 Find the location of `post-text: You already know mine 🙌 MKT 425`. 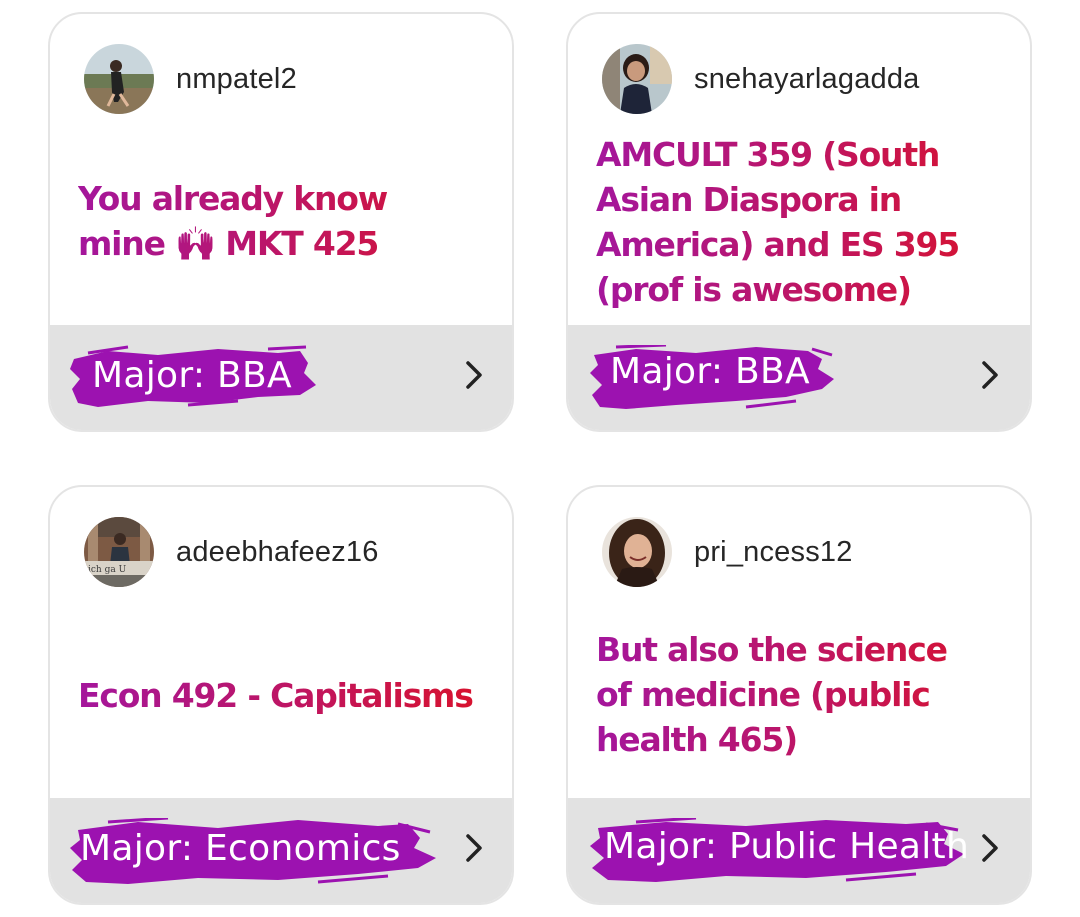

post-text: You already know mine 🙌 MKT 425 is located at coordinates (283, 221).